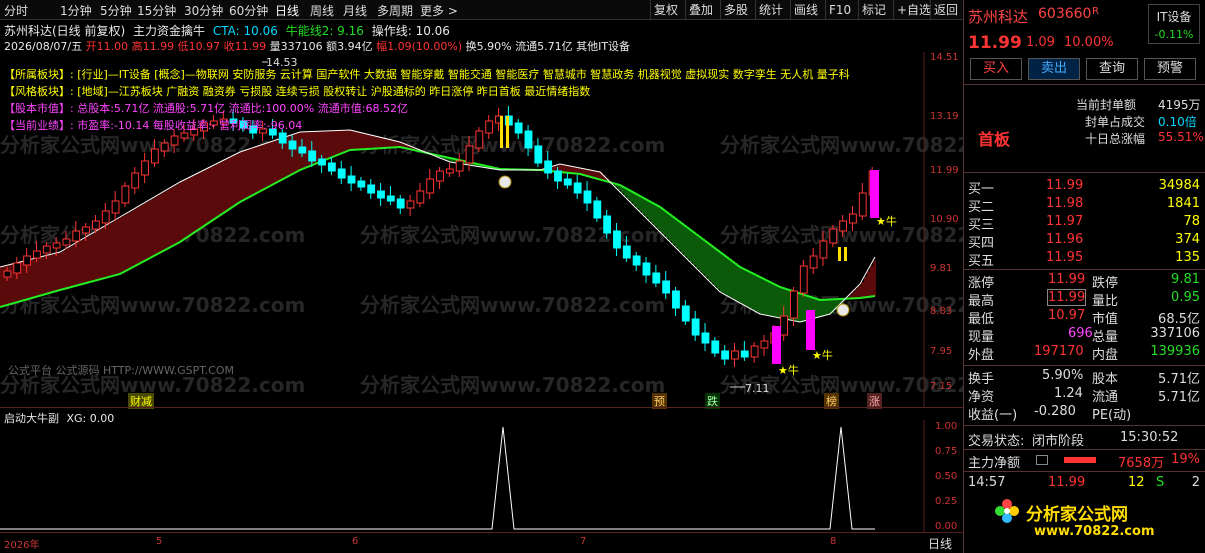 The image size is (1205, 553). What do you see at coordinates (735, 10) in the screenshot?
I see `multi-stock-button: 多股` at bounding box center [735, 10].